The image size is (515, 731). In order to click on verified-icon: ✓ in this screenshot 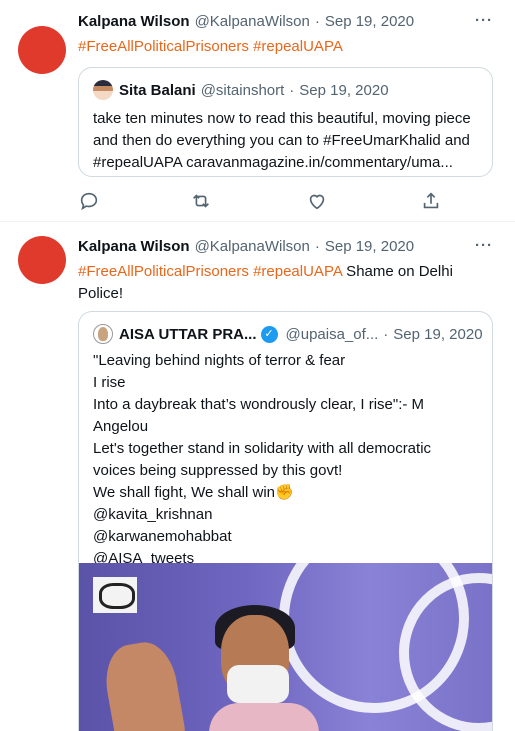, I will do `click(269, 334)`.